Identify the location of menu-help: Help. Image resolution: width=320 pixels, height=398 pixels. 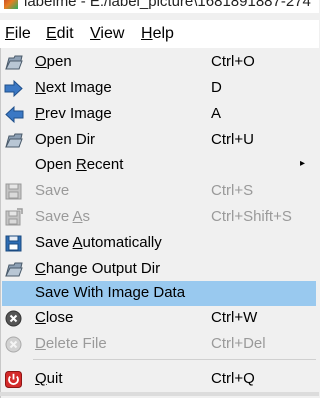
(157, 34).